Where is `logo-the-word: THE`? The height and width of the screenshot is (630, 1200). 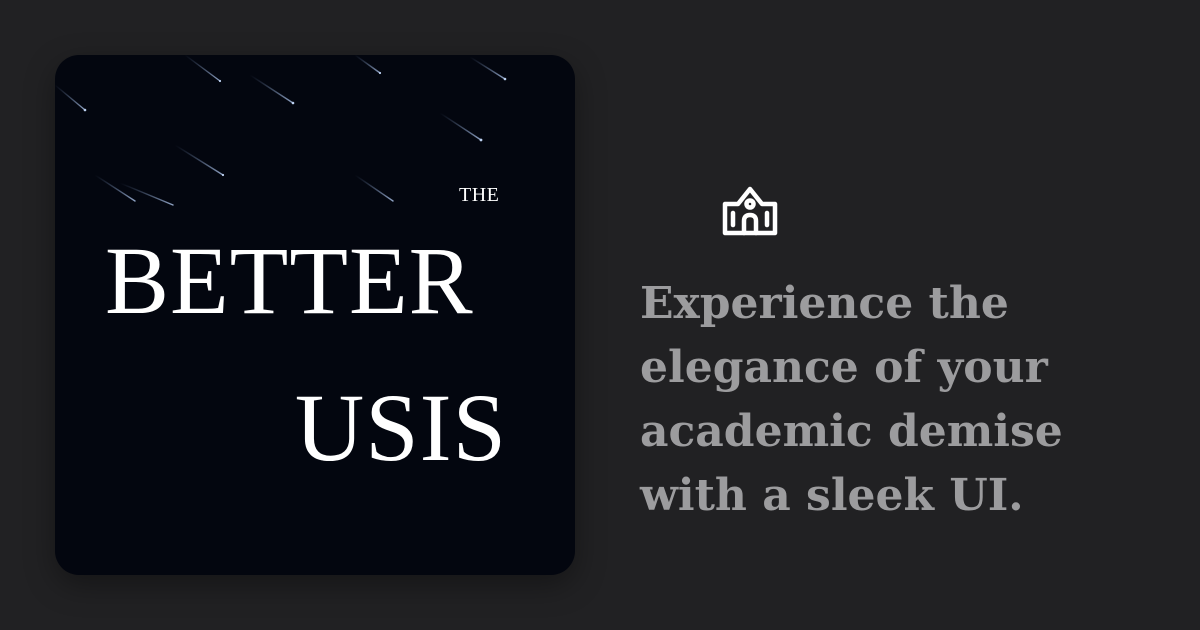
logo-the-word: THE is located at coordinates (479, 195).